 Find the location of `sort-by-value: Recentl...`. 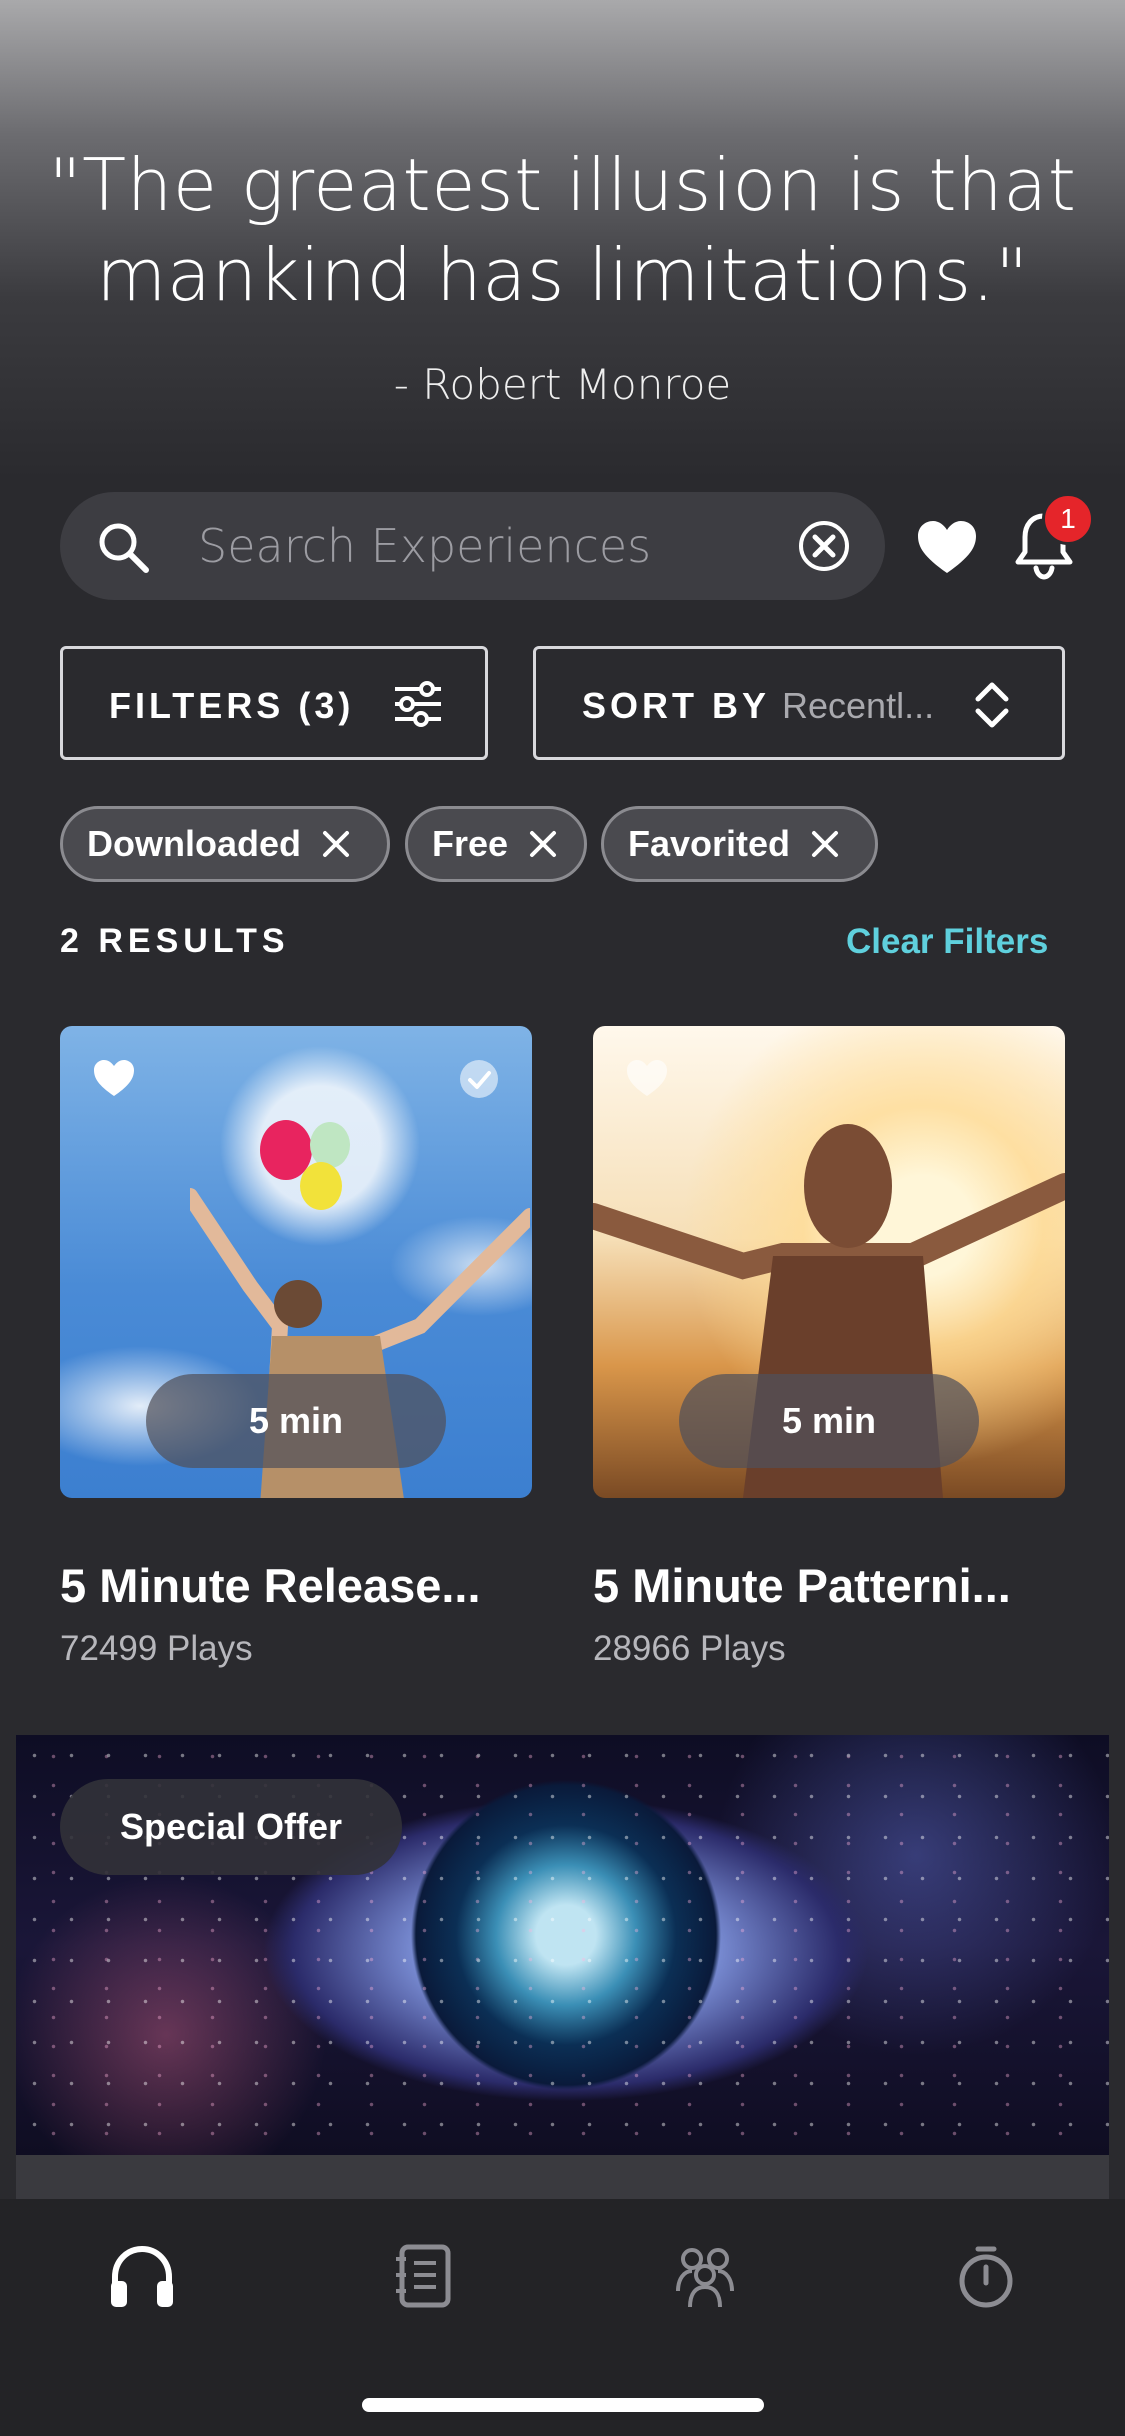

sort-by-value: Recentl... is located at coordinates (858, 705).